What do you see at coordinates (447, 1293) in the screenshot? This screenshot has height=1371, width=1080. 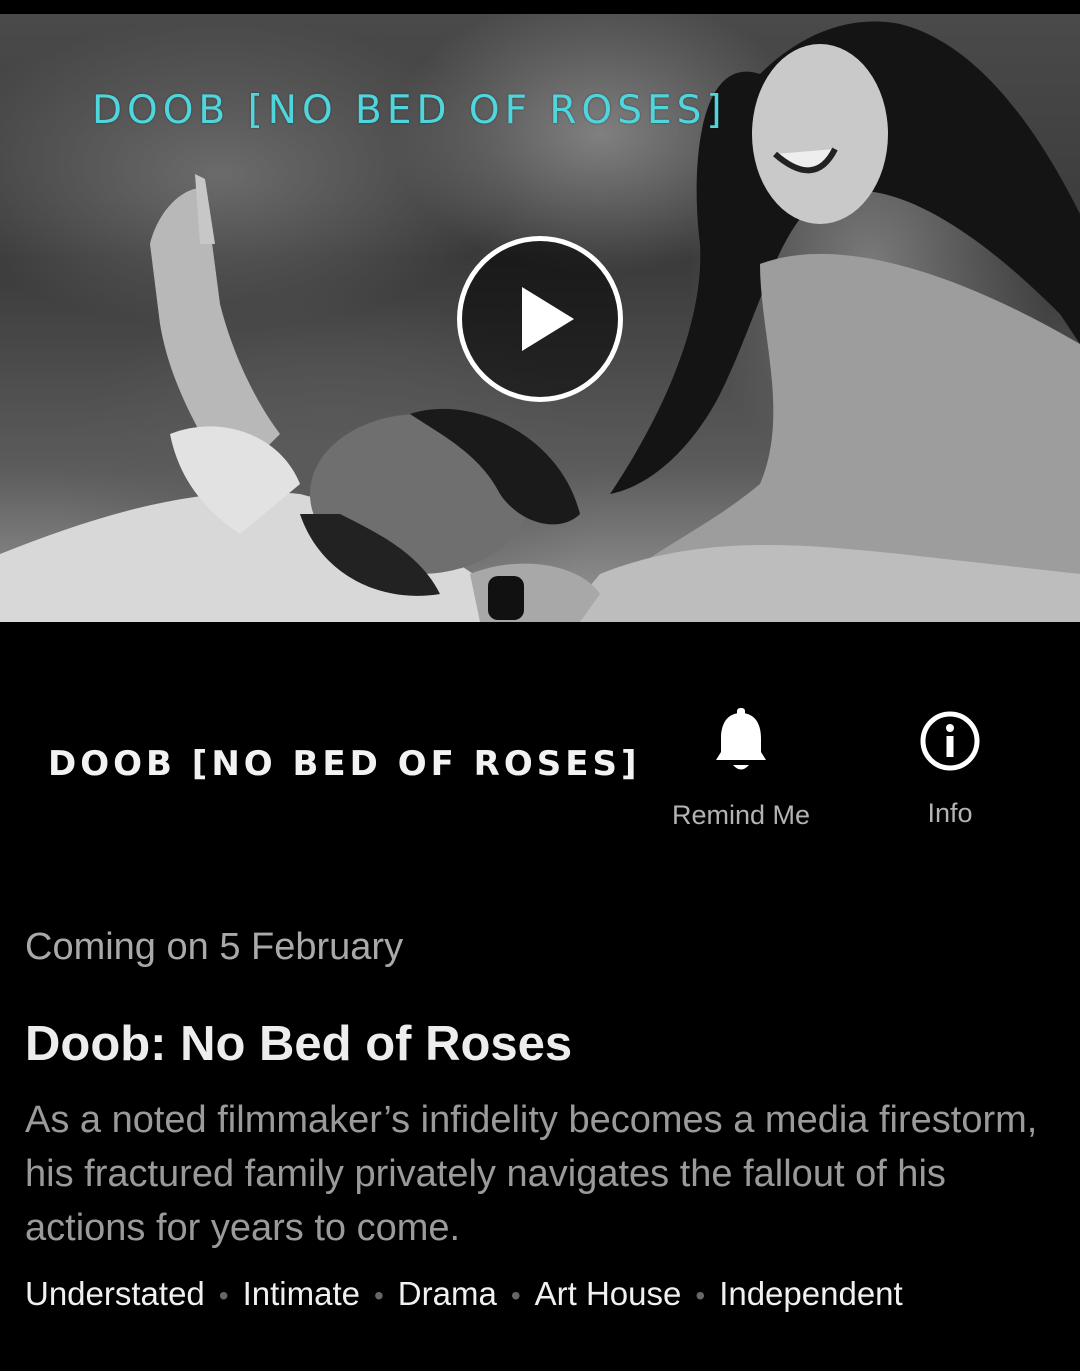 I see `tag: Drama` at bounding box center [447, 1293].